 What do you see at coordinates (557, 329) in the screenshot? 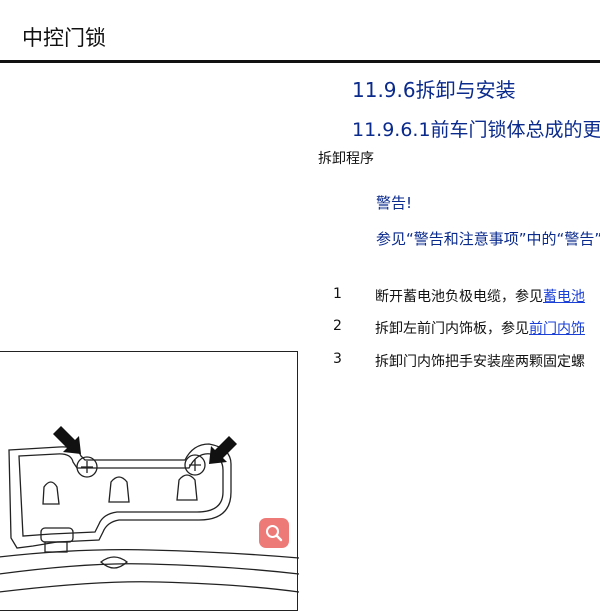
I see `step-link: 前门内饰` at bounding box center [557, 329].